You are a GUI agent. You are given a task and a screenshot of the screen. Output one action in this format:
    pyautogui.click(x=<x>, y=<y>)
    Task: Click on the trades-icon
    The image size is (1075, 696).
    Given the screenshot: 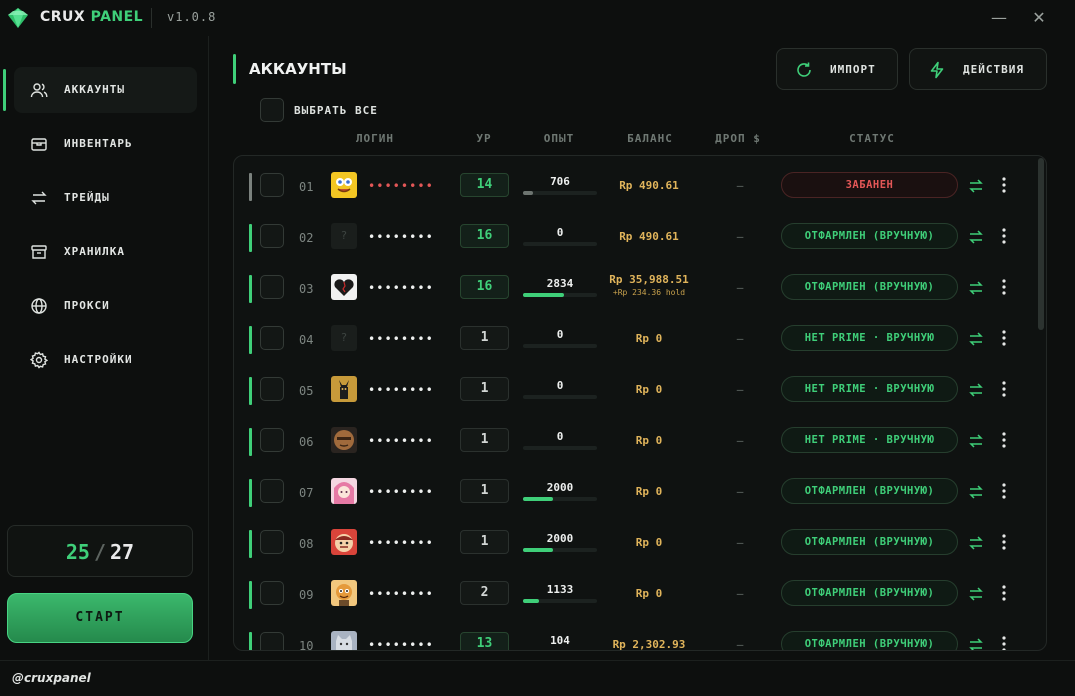 What is the action you would take?
    pyautogui.click(x=39, y=198)
    